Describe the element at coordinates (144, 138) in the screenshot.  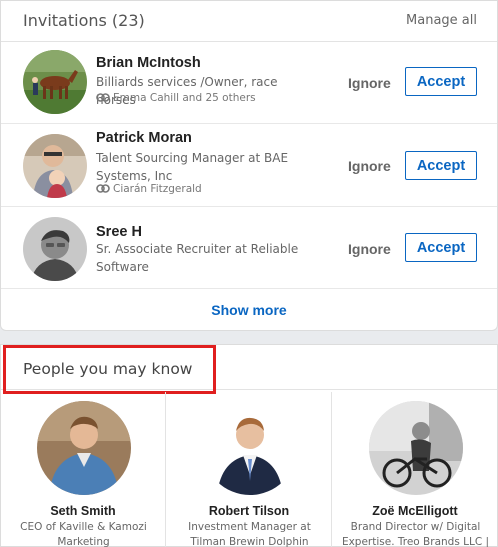
I see `invitation-name: Patrick Moran` at that location.